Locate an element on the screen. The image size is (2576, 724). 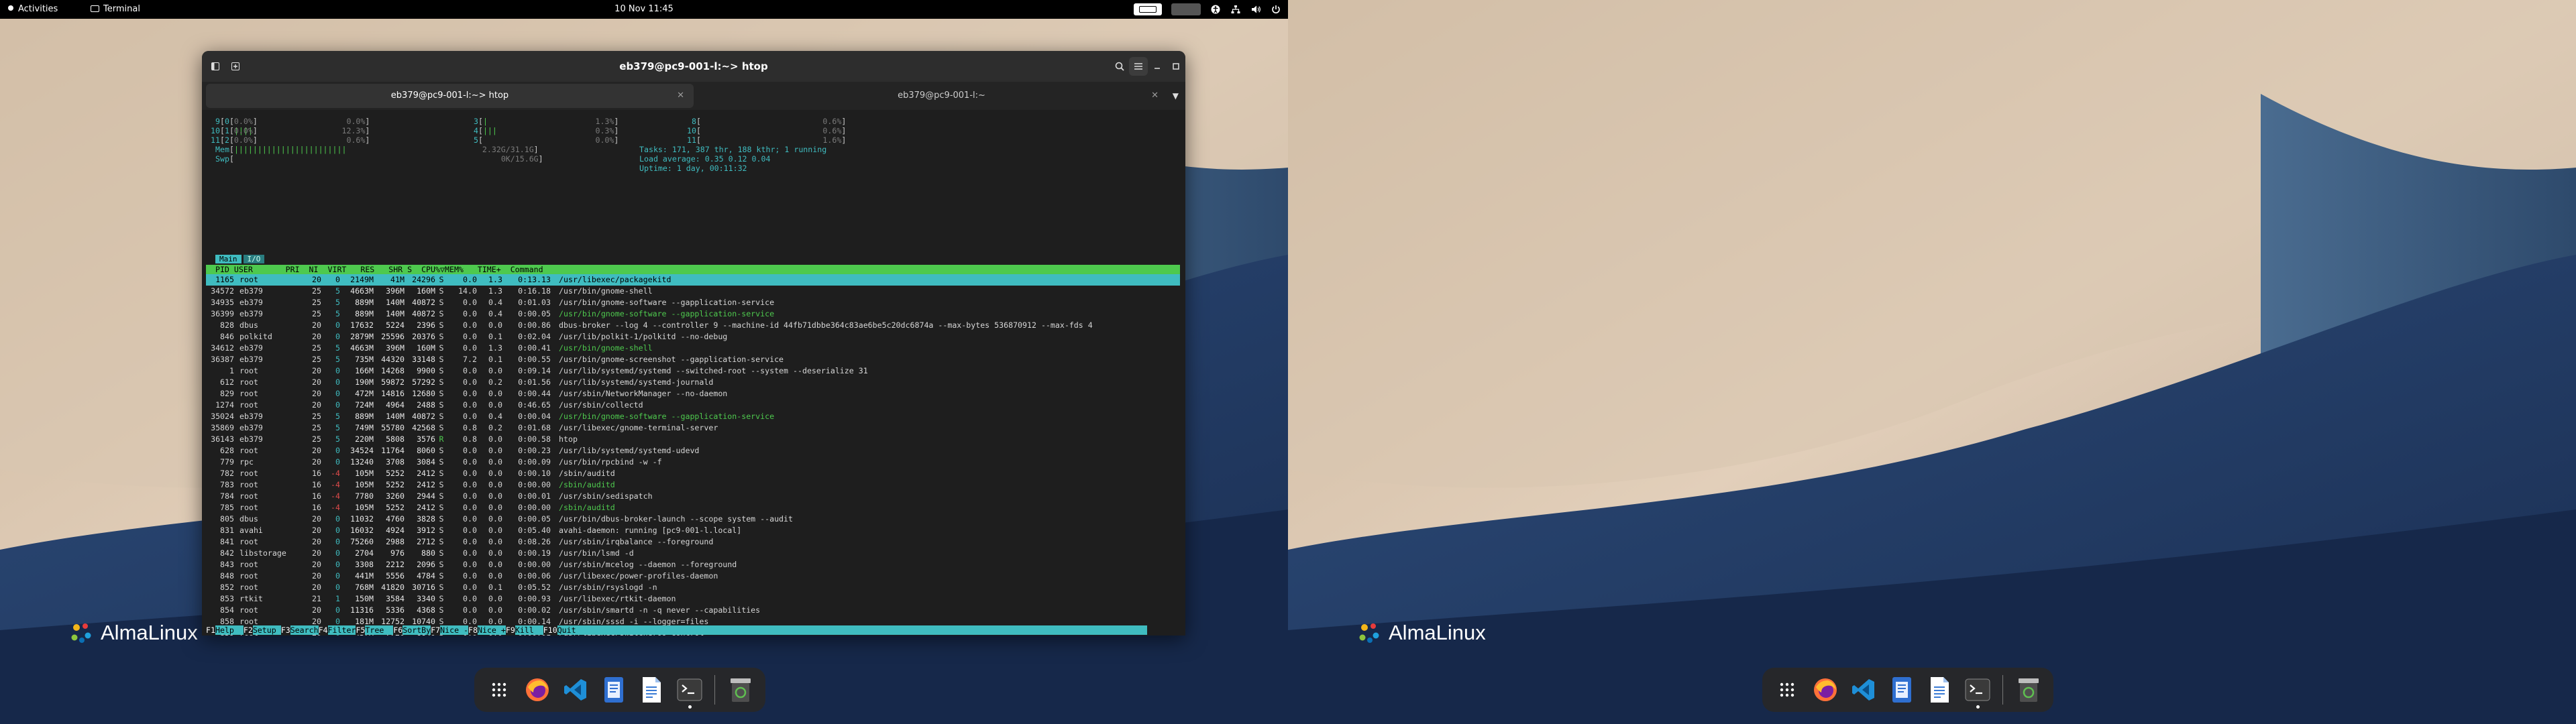
fkey-f8: F8Nice + is located at coordinates (487, 630).